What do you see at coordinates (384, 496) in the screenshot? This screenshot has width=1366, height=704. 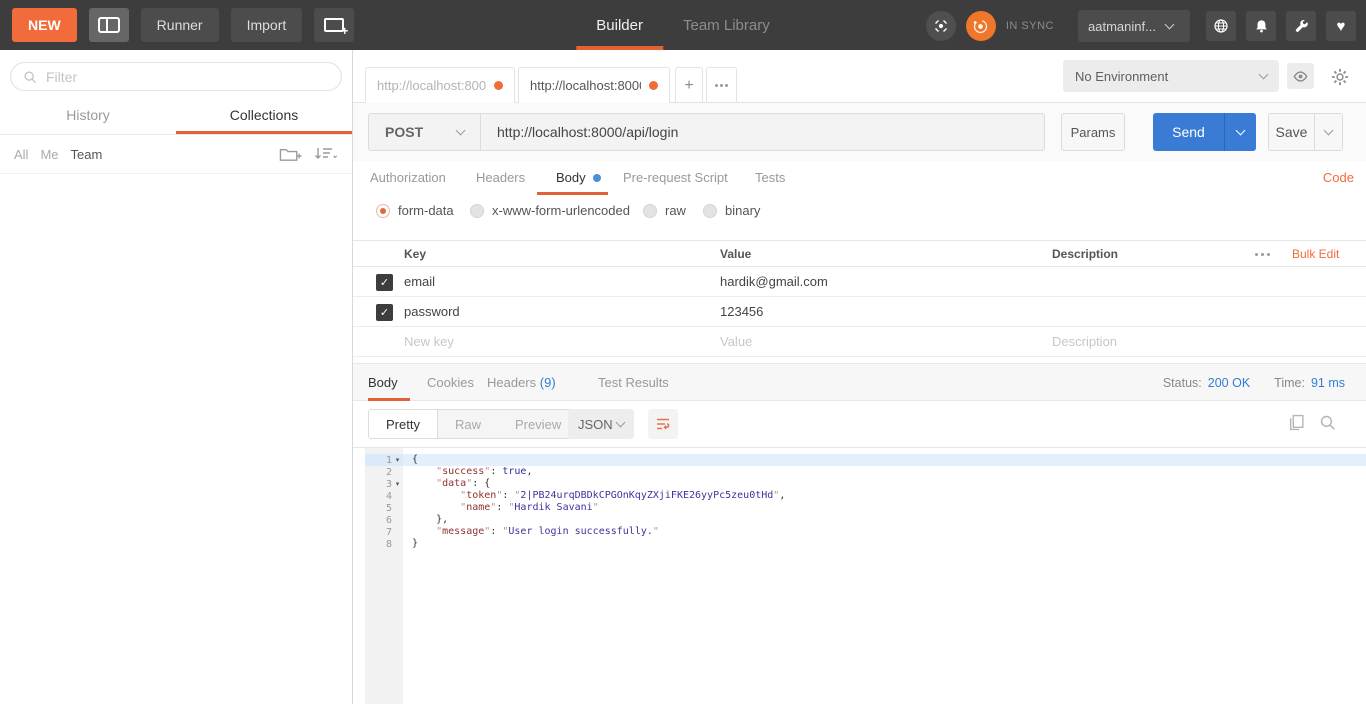 I see `gutter-line: 4` at bounding box center [384, 496].